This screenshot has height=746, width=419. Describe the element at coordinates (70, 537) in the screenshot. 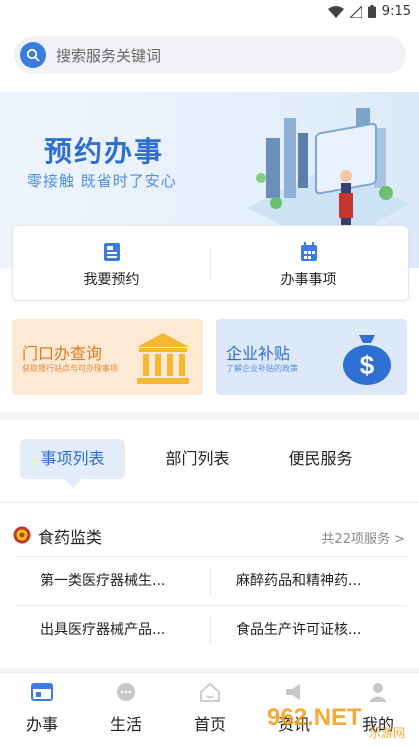

I see `category-title: 食药监类` at that location.